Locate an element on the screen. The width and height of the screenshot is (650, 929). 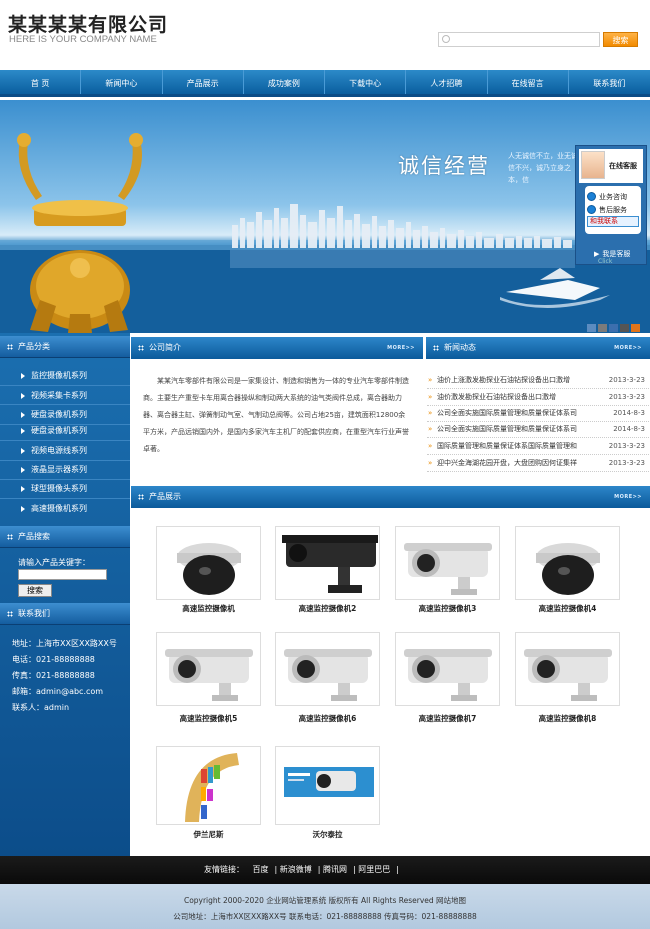
service-title: 在线客服 is located at coordinates (623, 166).